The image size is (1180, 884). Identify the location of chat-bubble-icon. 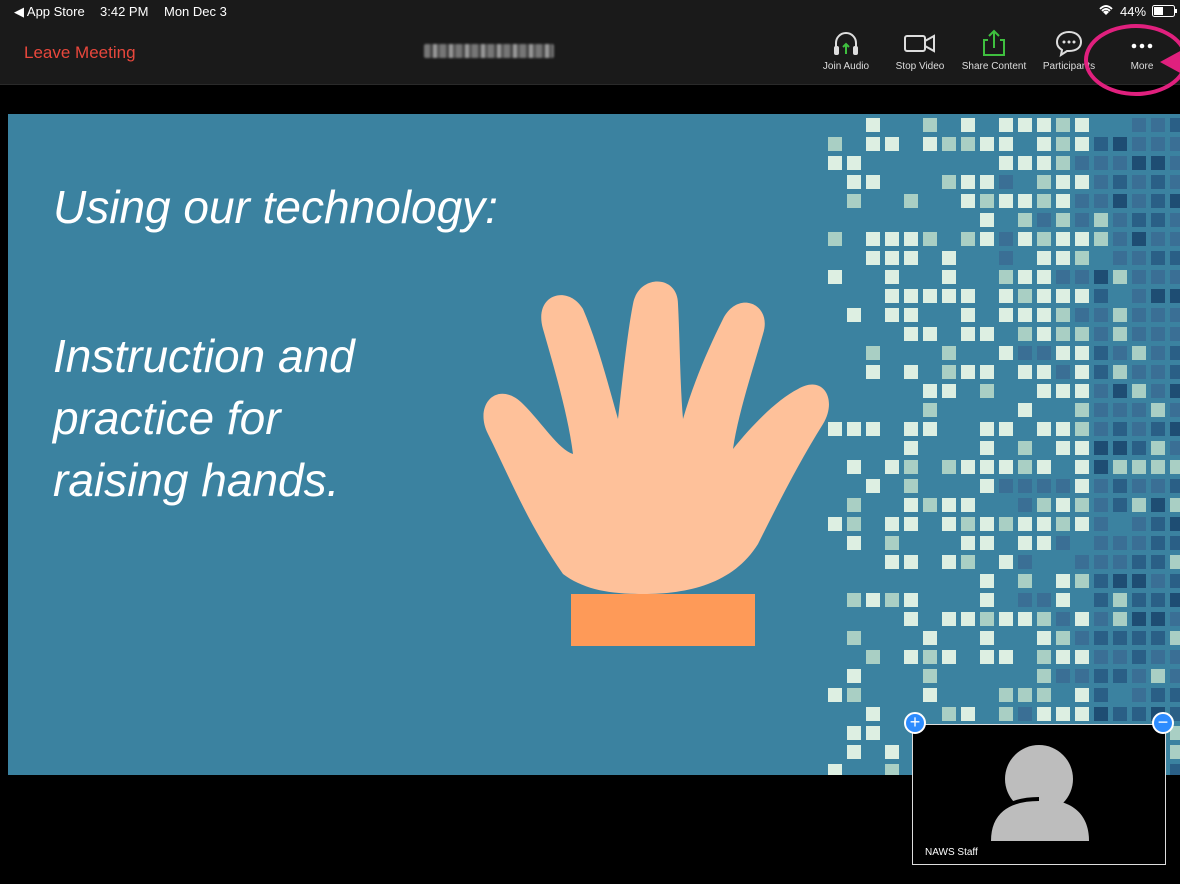
(1069, 44).